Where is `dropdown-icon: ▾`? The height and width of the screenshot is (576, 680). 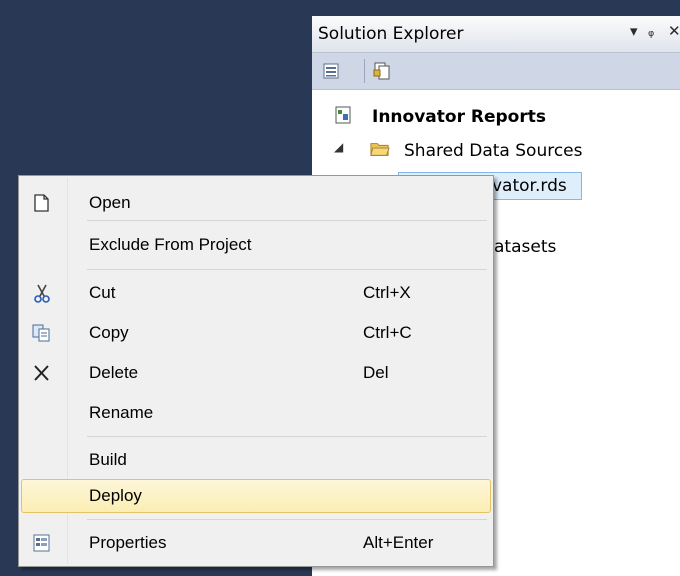 dropdown-icon: ▾ is located at coordinates (634, 31).